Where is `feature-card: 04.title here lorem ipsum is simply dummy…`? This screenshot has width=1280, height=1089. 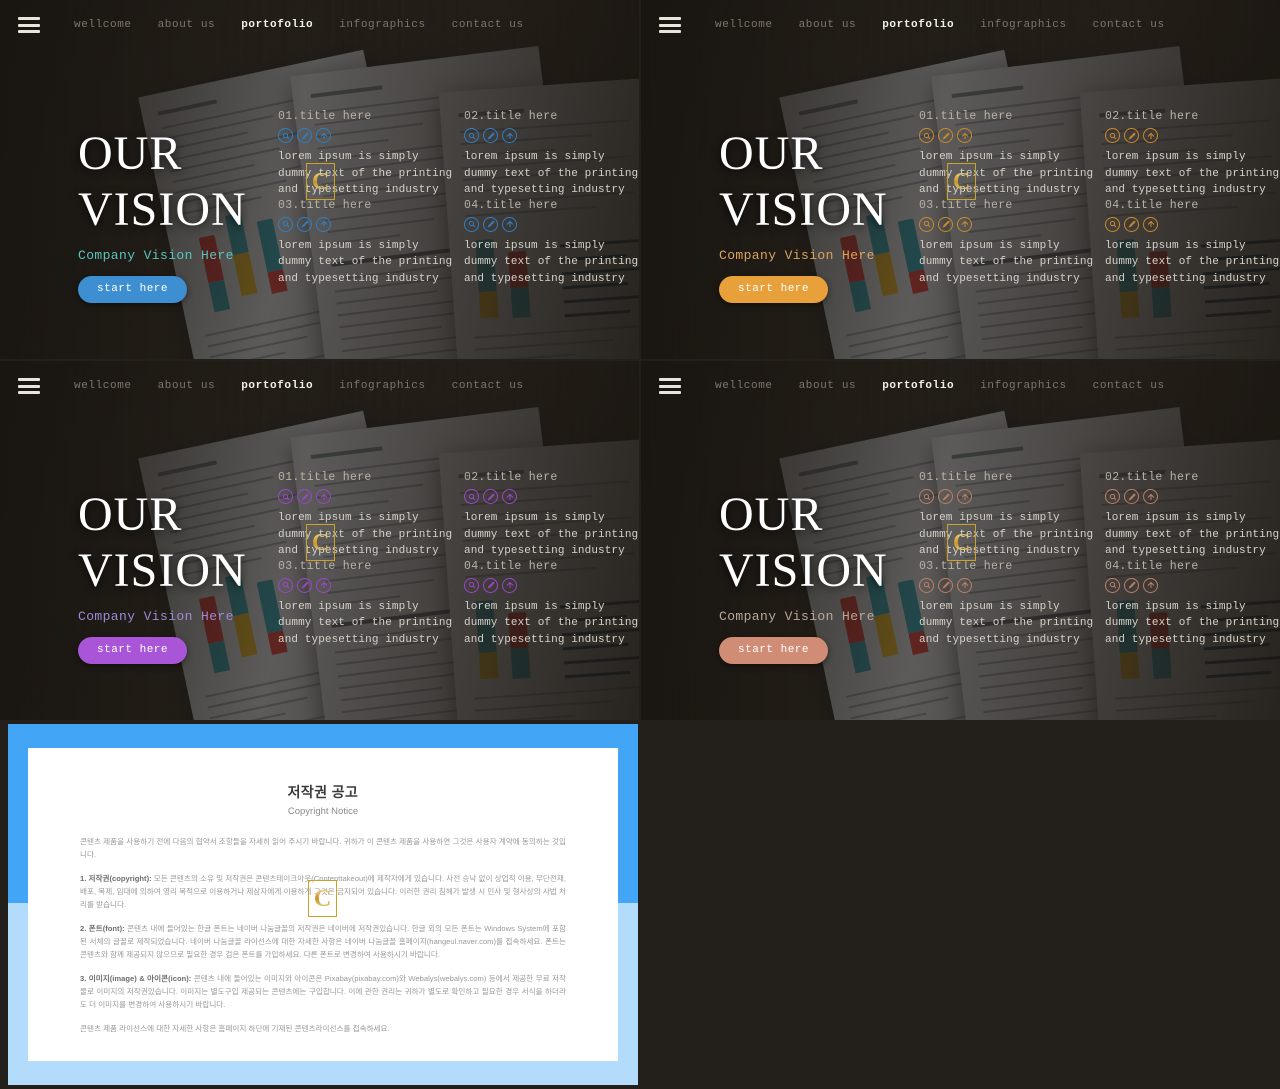
feature-card: 04.title here lorem ipsum is simply dummy… is located at coordinates (1192, 604).